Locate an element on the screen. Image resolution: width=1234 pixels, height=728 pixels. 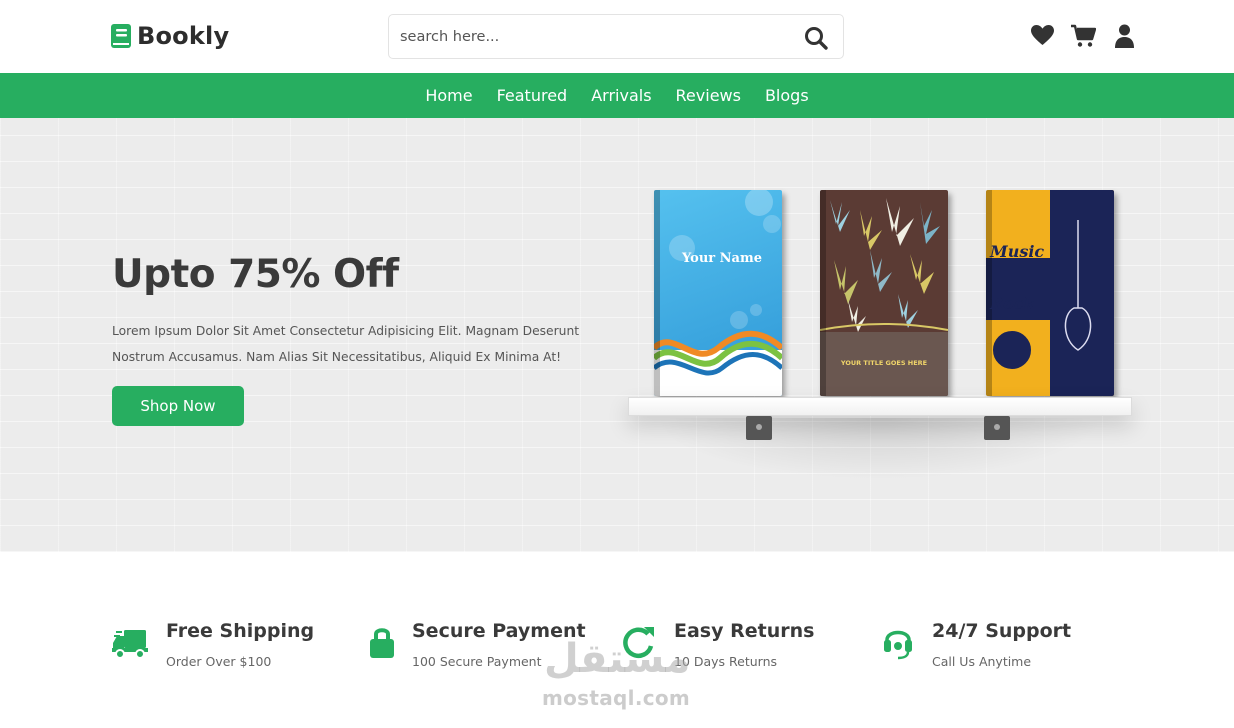
feature-subtitle: 100 Secure Payment is located at coordinates (477, 661).